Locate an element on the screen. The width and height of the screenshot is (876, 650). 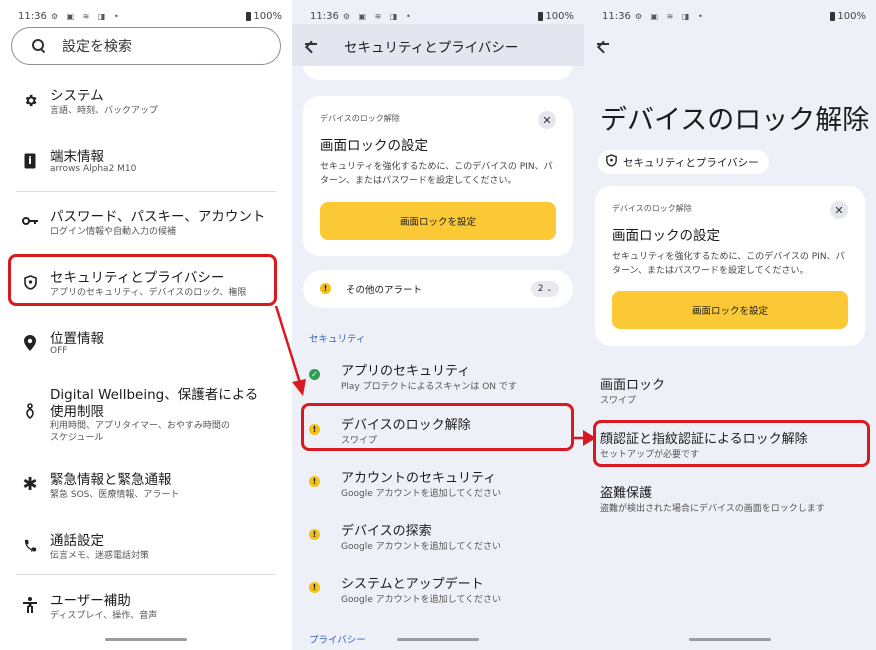
security-item-device-unlock: ! デバイスのロック解除 スワイプ is located at coordinates (438, 430).